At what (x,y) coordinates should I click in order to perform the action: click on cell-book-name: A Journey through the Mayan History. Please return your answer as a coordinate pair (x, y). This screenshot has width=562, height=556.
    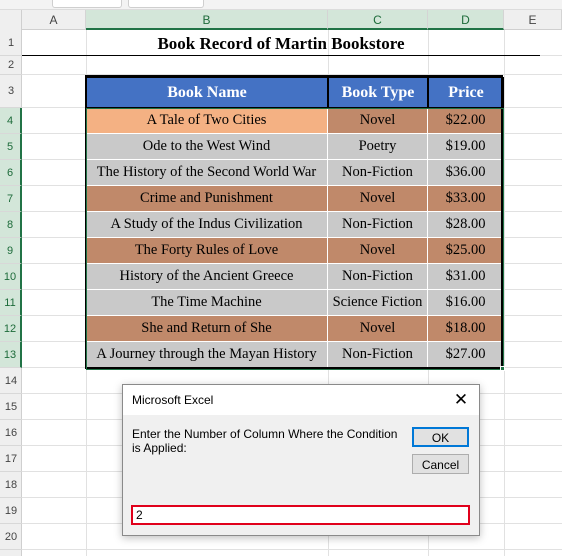
    Looking at the image, I should click on (207, 355).